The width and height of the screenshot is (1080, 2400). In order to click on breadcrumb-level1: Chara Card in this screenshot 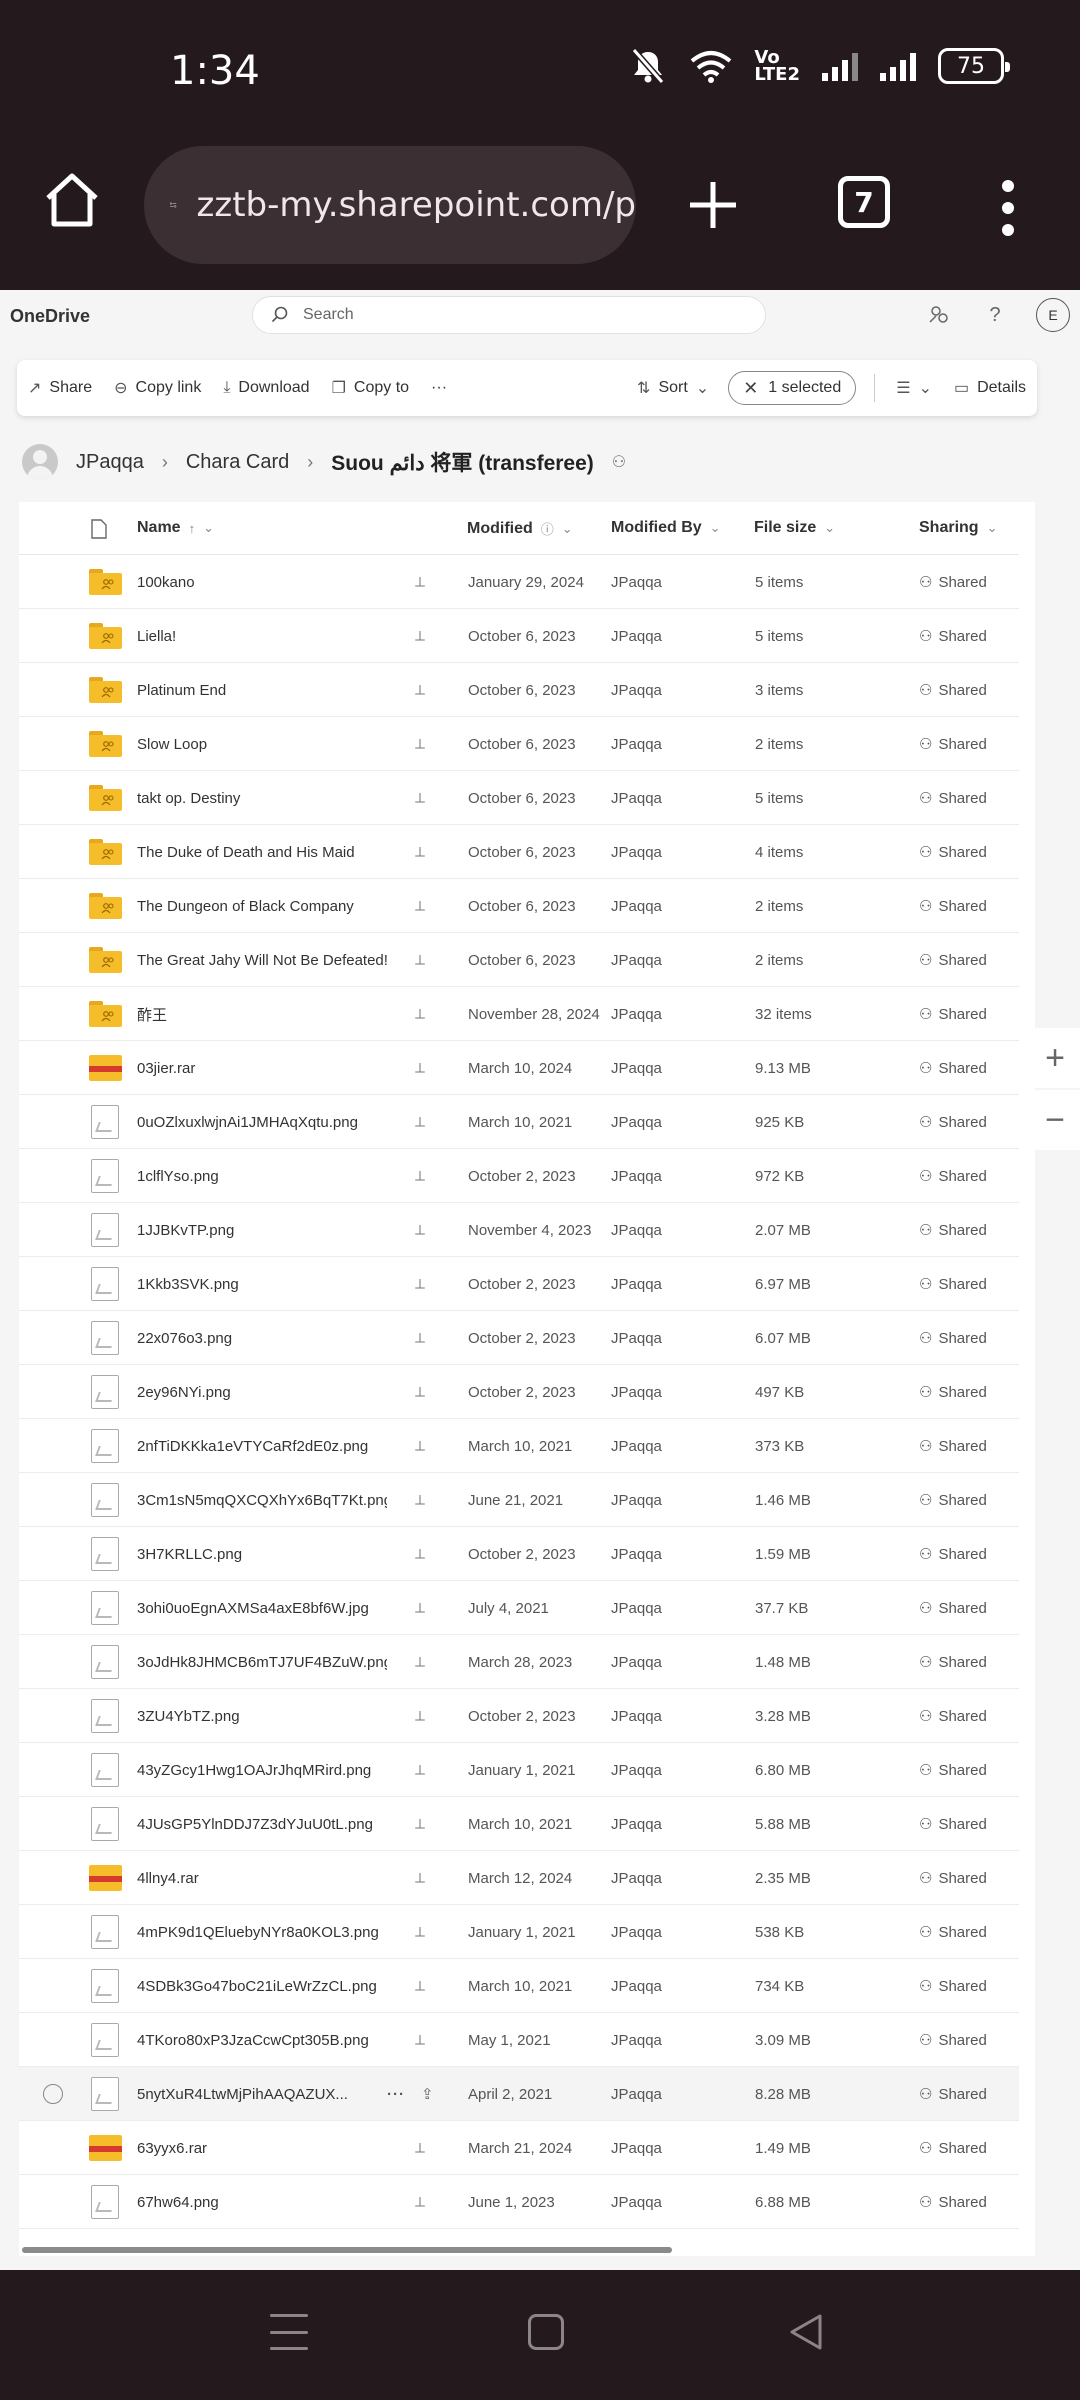, I will do `click(237, 462)`.